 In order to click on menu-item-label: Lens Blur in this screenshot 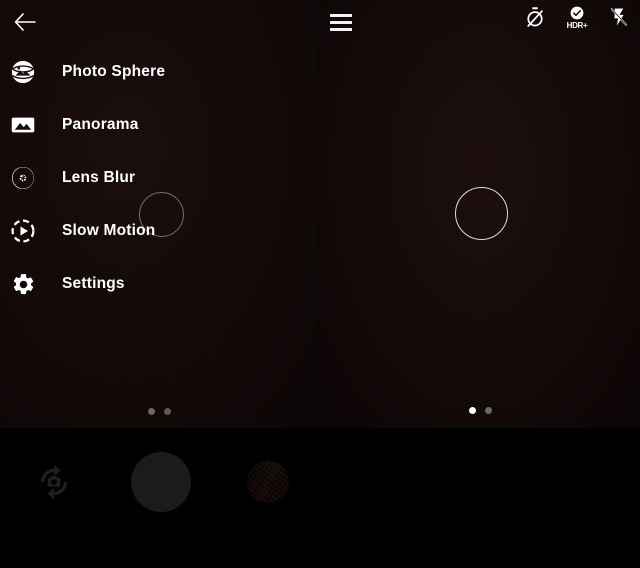, I will do `click(99, 177)`.